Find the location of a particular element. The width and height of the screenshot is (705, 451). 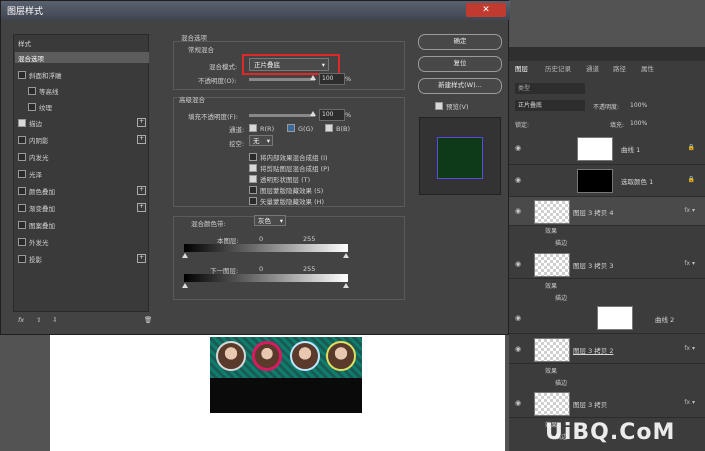

channel-b-checkbox: B(B) is located at coordinates (337, 128).